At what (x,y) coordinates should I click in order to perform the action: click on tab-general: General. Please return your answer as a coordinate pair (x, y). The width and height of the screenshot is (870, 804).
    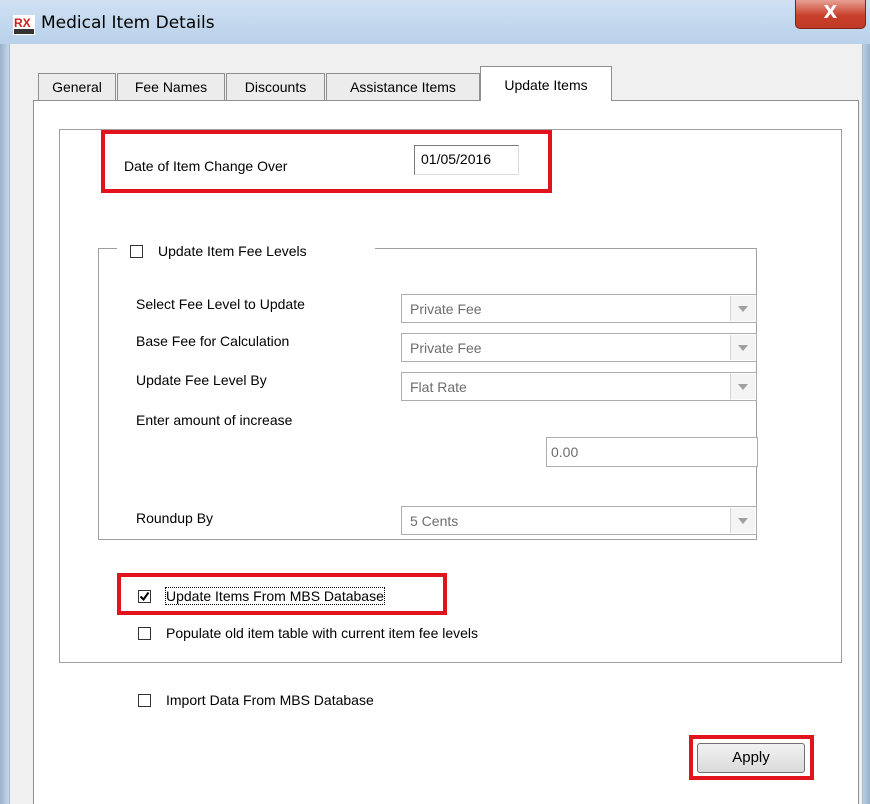
    Looking at the image, I should click on (77, 86).